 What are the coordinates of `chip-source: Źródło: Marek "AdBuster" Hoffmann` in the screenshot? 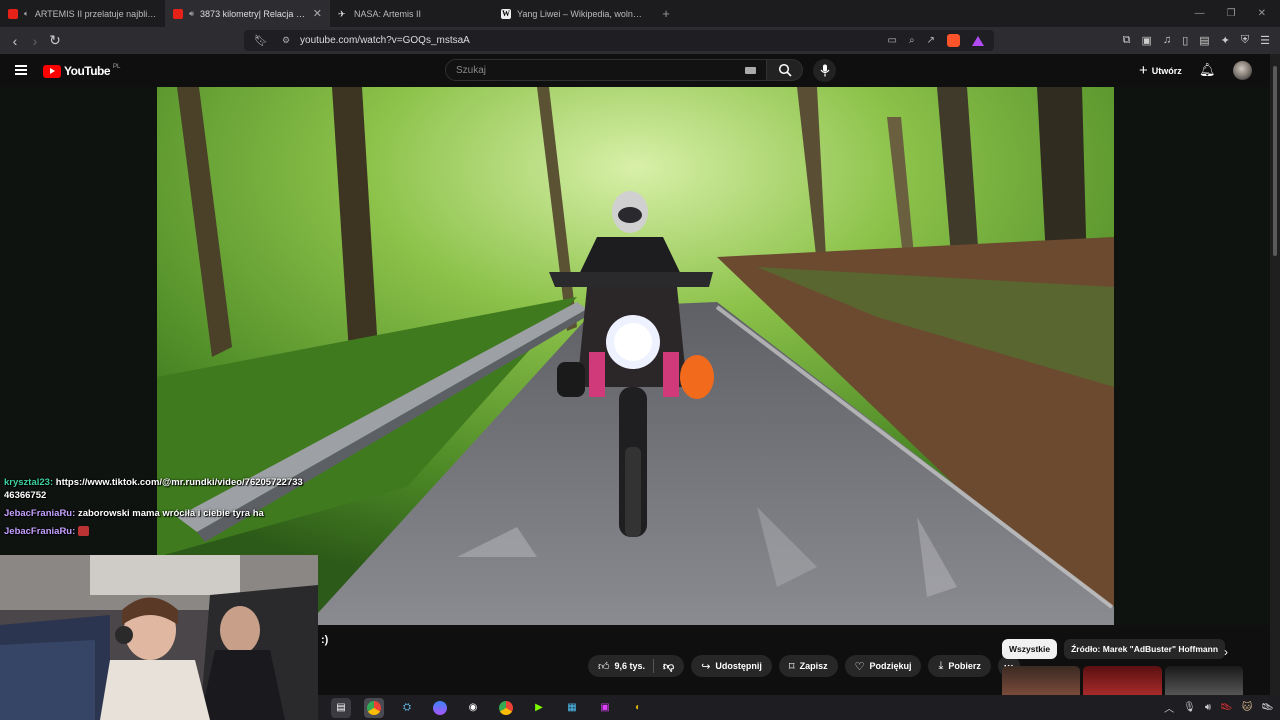 It's located at (1145, 649).